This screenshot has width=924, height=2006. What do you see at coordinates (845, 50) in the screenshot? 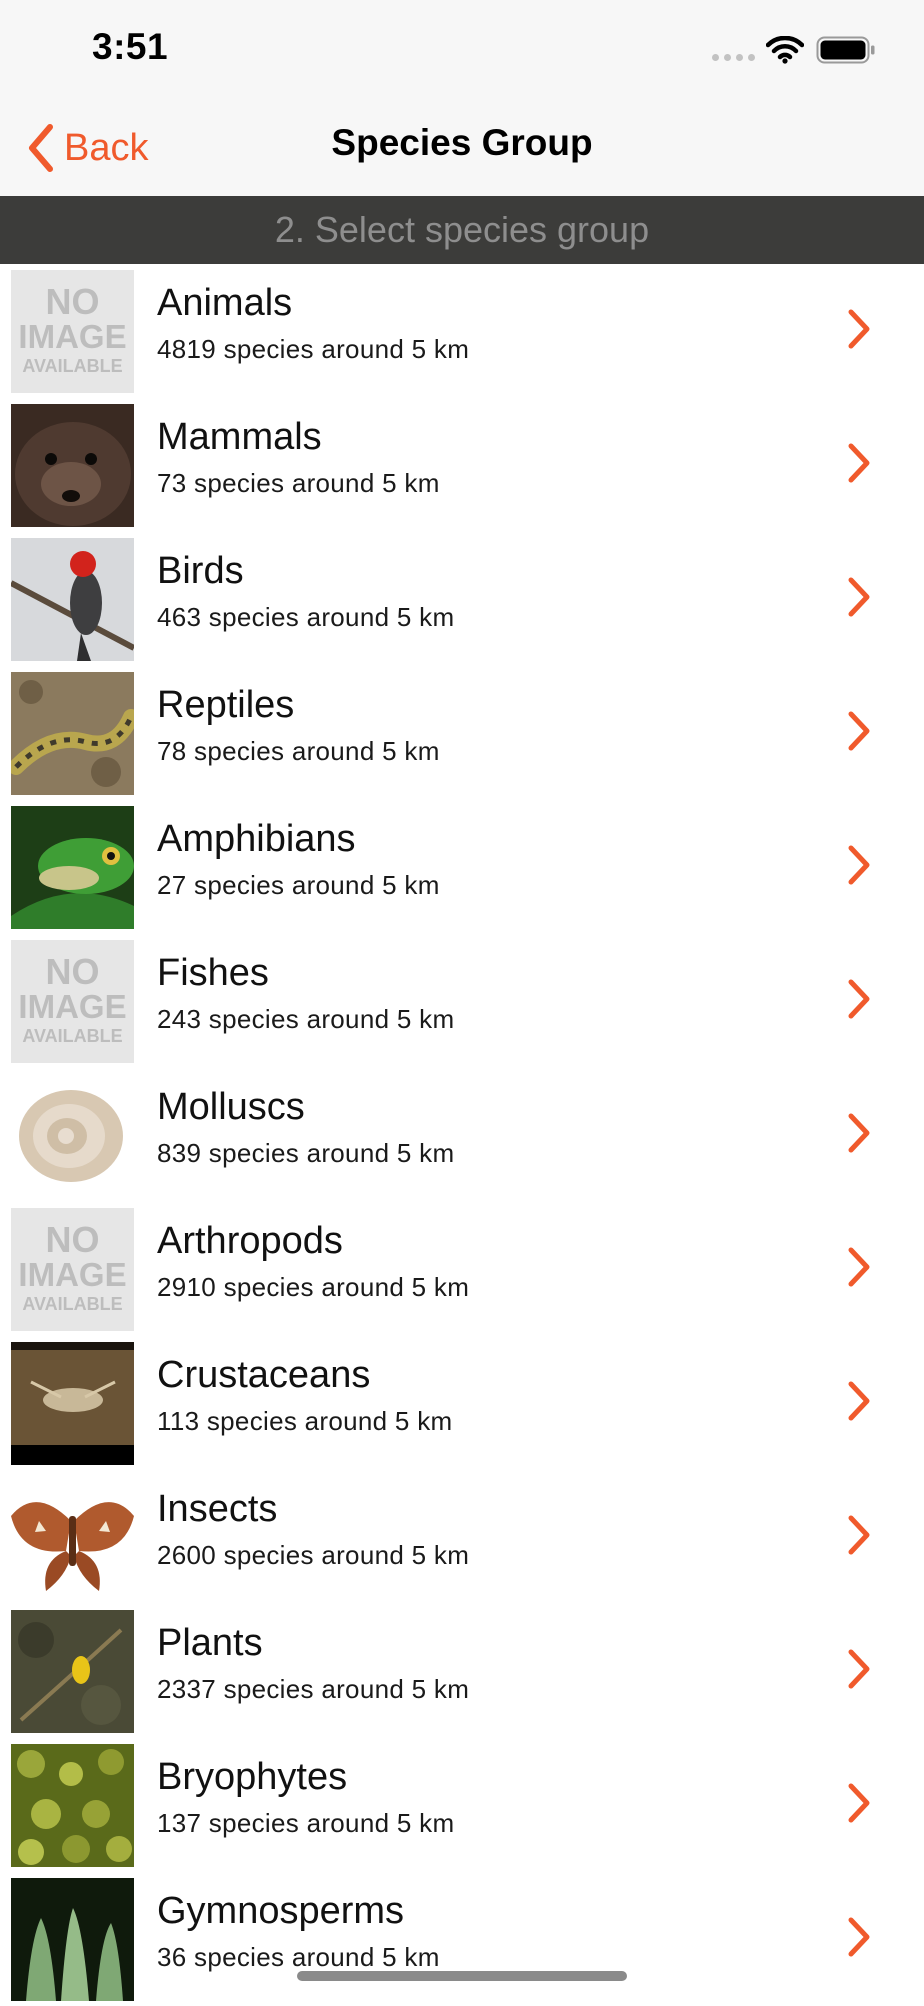
I see `battery-icon` at bounding box center [845, 50].